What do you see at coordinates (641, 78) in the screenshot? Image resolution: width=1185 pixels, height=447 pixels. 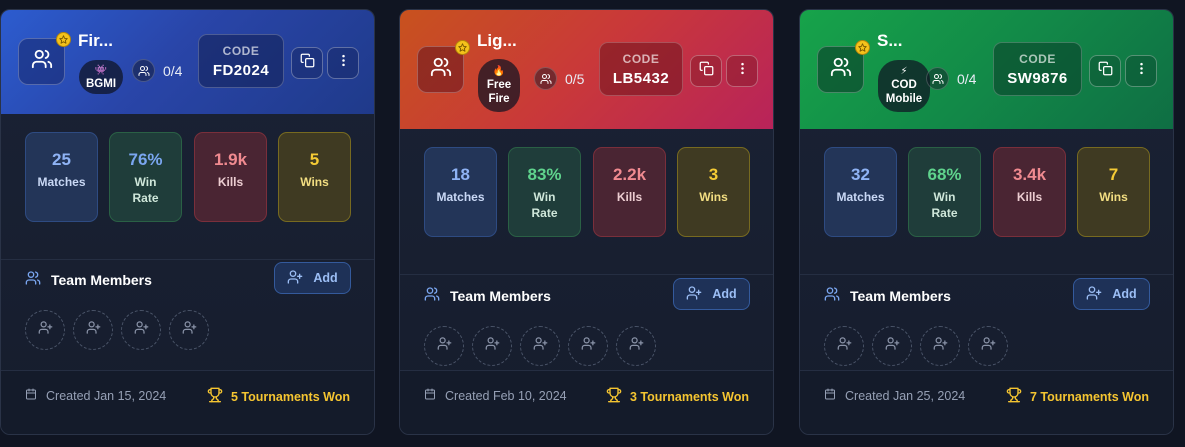 I see `code-value: LB5432` at bounding box center [641, 78].